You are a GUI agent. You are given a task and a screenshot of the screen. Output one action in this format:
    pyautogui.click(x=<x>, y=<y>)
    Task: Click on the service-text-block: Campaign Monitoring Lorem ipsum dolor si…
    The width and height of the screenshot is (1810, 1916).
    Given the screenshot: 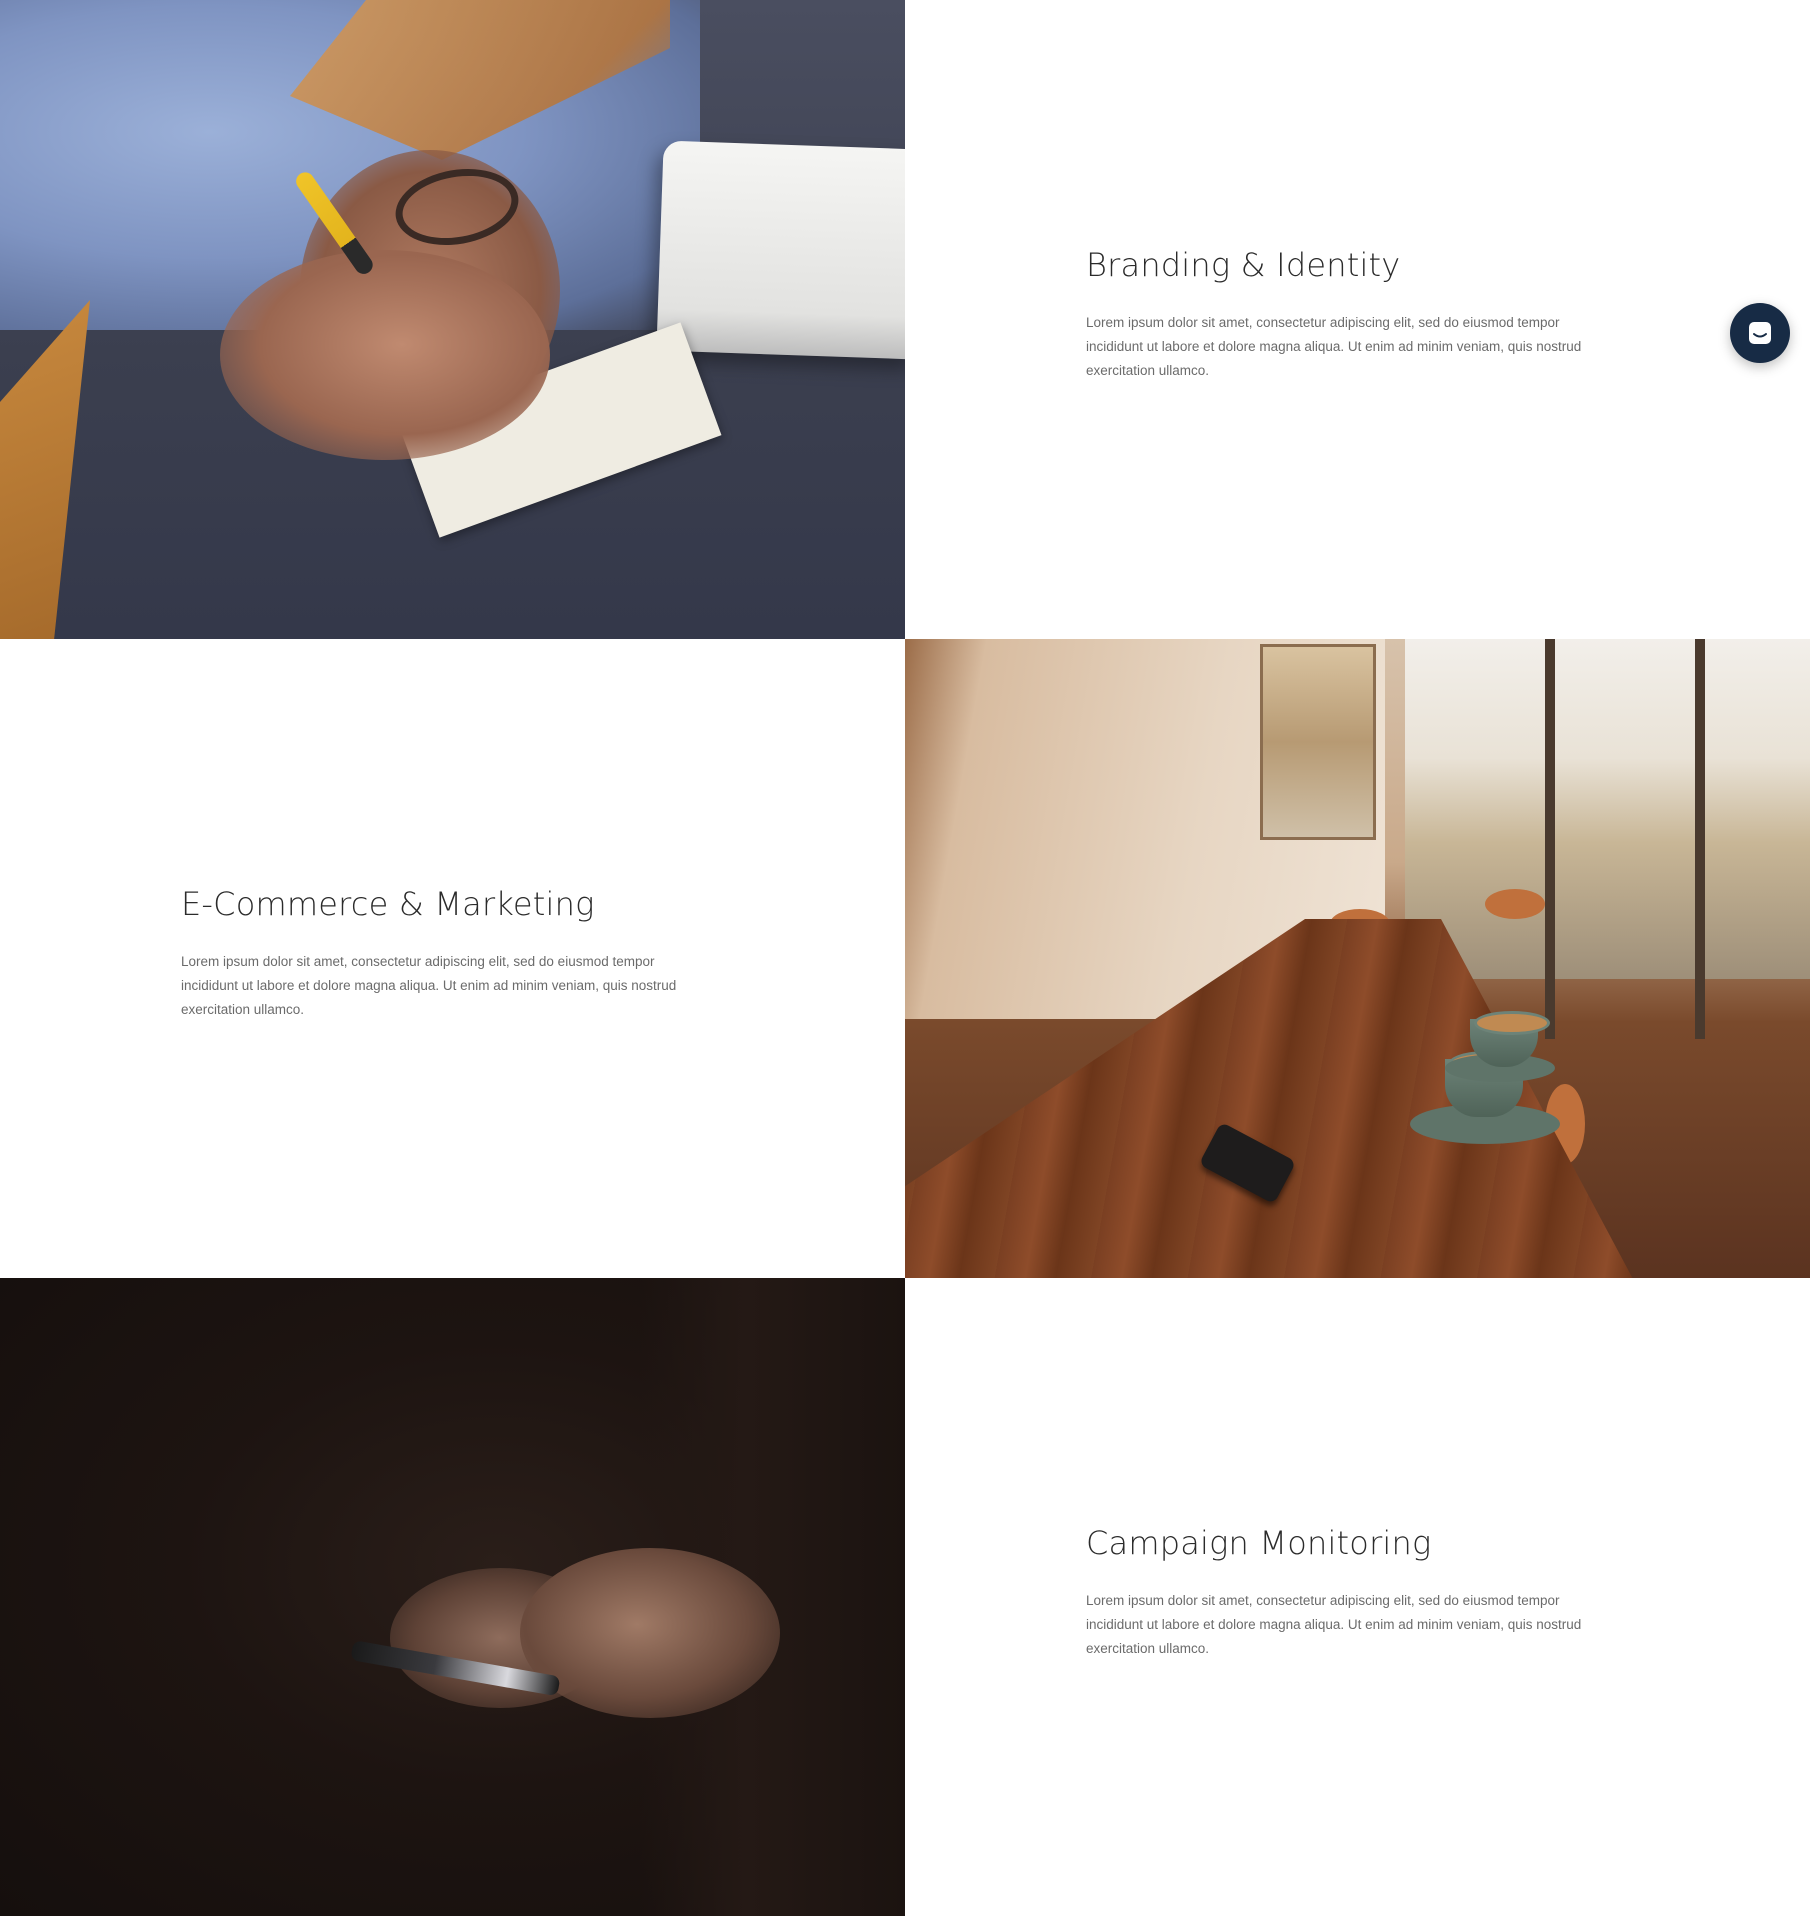 What is the action you would take?
    pyautogui.click(x=1351, y=1592)
    